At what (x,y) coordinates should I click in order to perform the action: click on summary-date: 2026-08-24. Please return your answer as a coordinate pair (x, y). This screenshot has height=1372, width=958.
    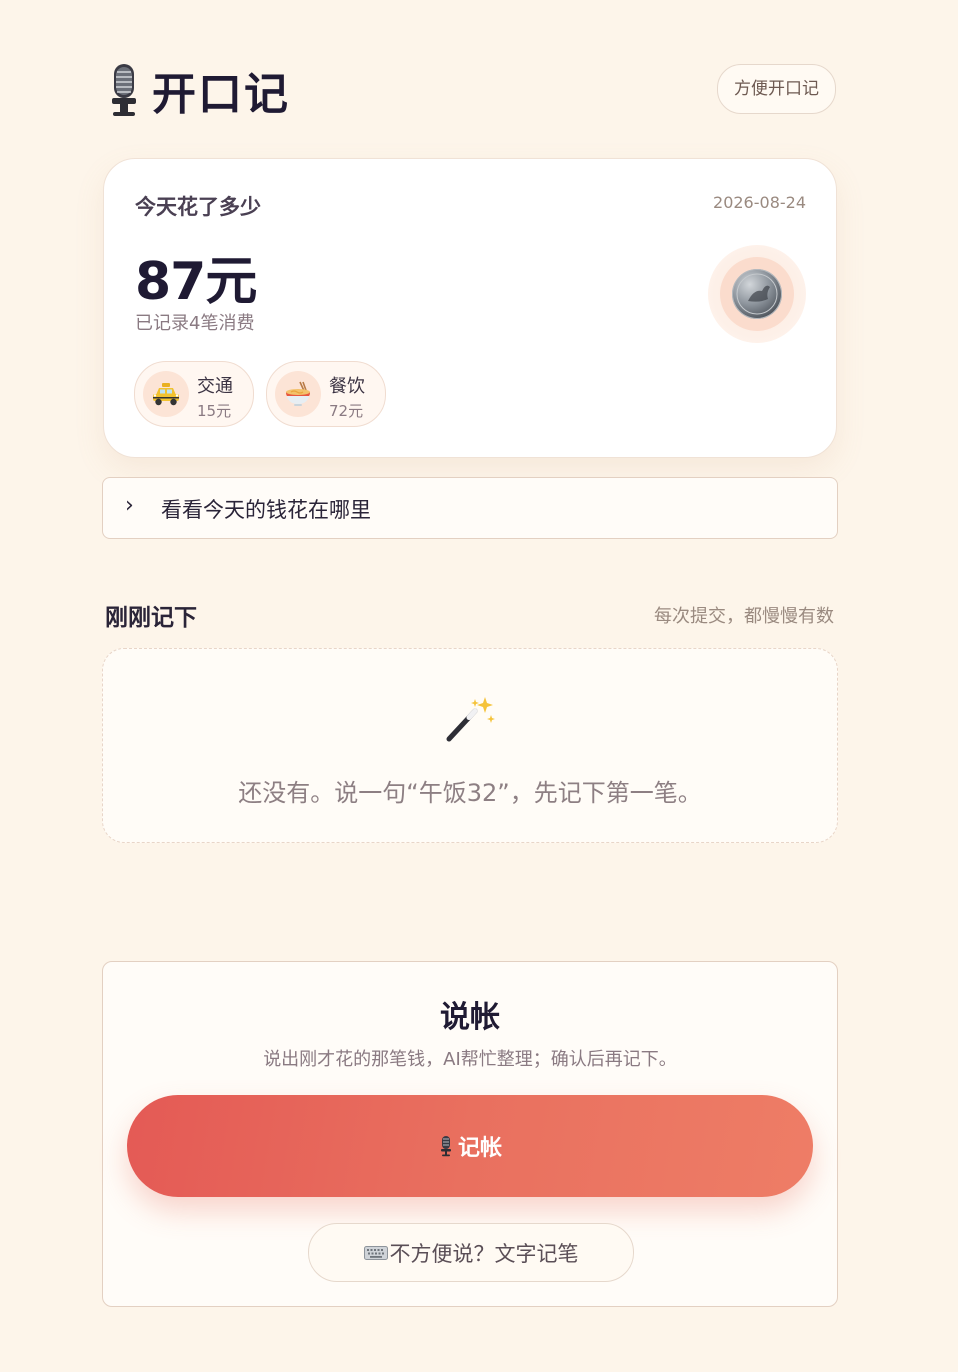
    Looking at the image, I should click on (759, 202).